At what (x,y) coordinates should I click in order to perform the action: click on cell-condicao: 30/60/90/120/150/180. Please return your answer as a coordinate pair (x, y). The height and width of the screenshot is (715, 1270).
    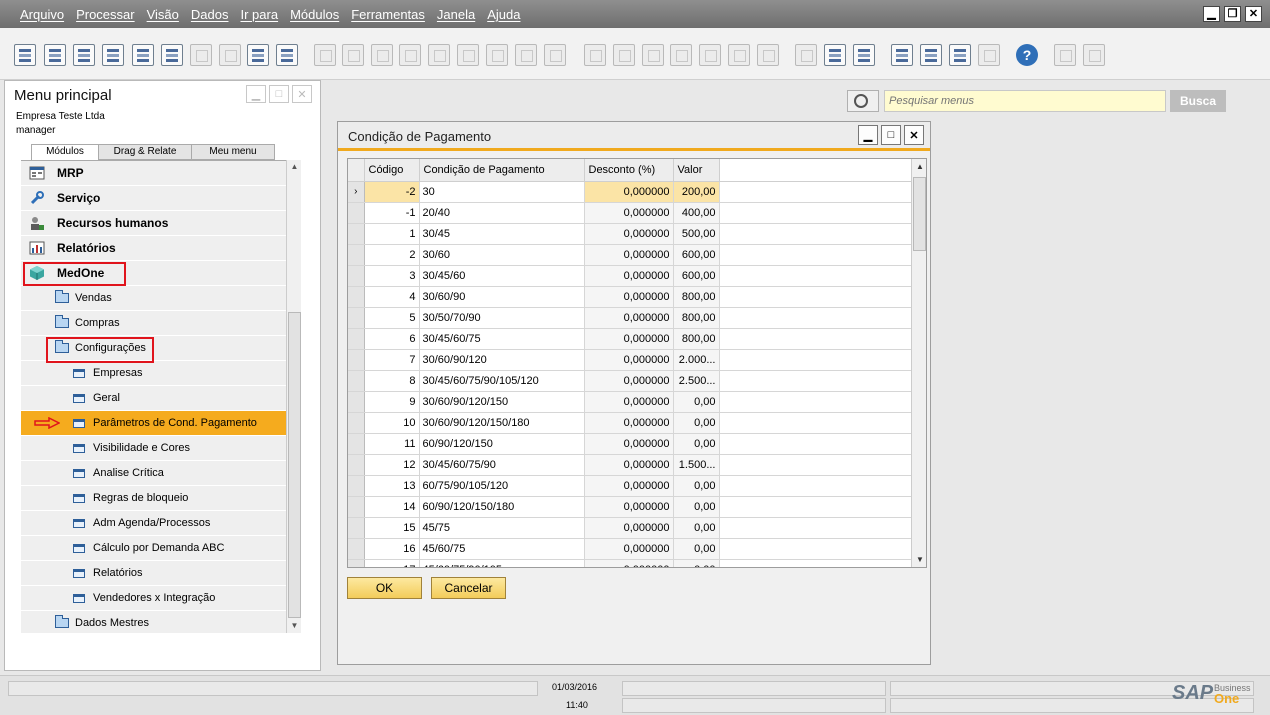
    Looking at the image, I should click on (502, 423).